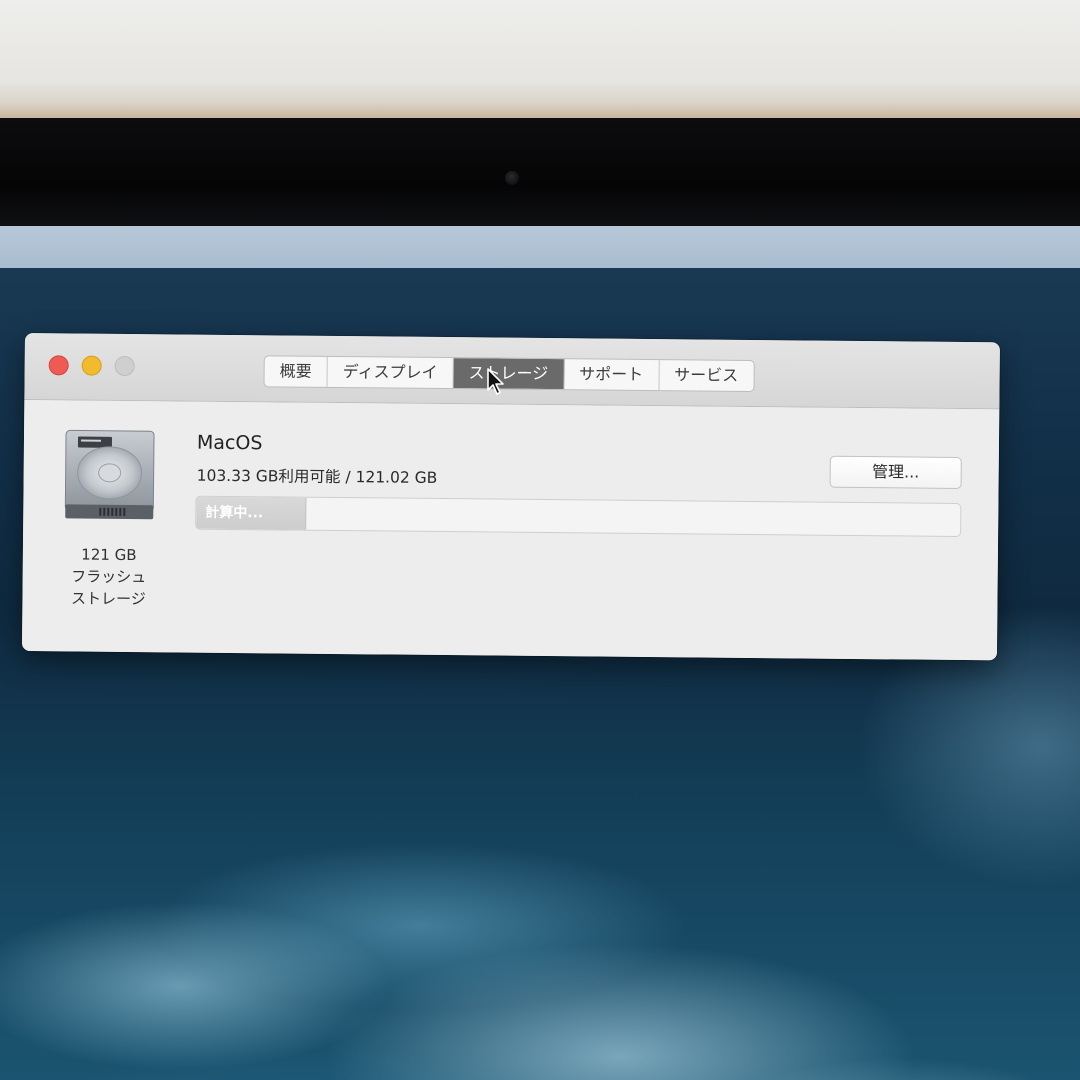  I want to click on screen-bezel, so click(540, 174).